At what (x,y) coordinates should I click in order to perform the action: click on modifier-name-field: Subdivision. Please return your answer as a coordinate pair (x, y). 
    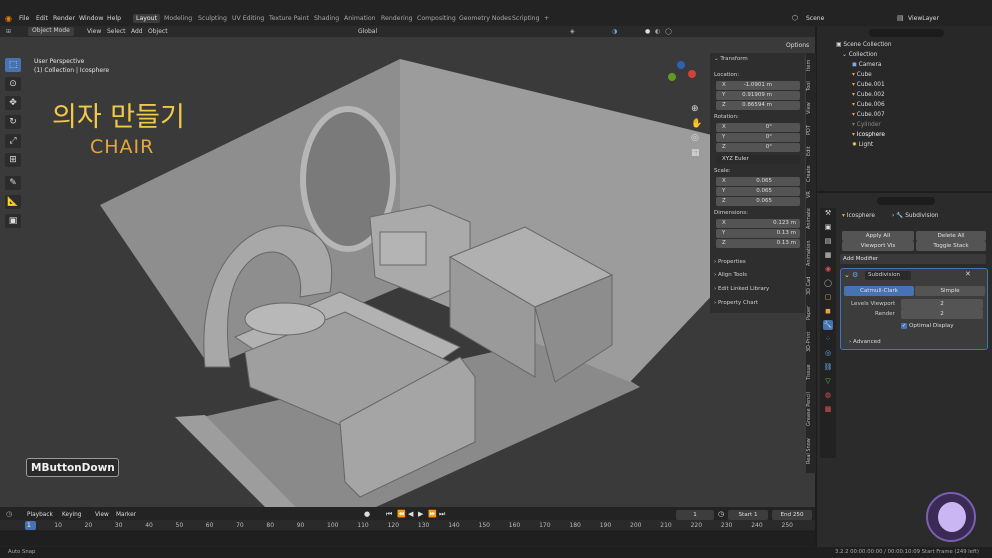
    Looking at the image, I should click on (888, 275).